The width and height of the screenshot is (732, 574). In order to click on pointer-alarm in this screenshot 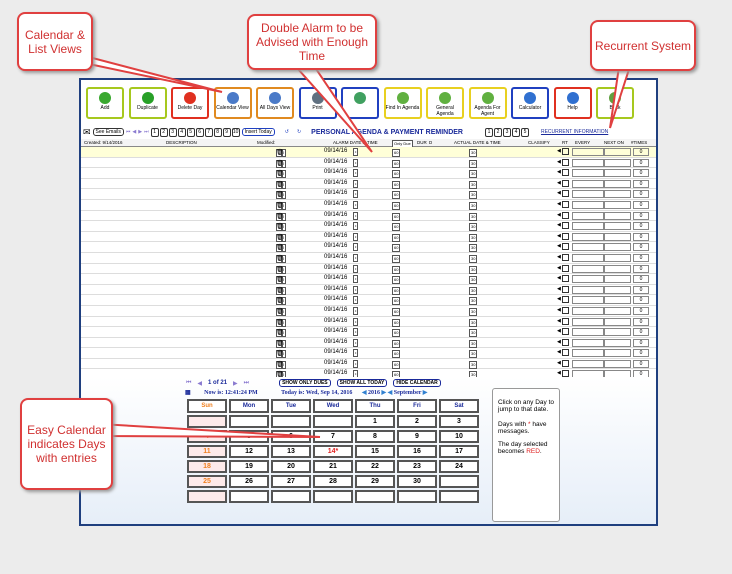, I will do `click(330, 106)`.